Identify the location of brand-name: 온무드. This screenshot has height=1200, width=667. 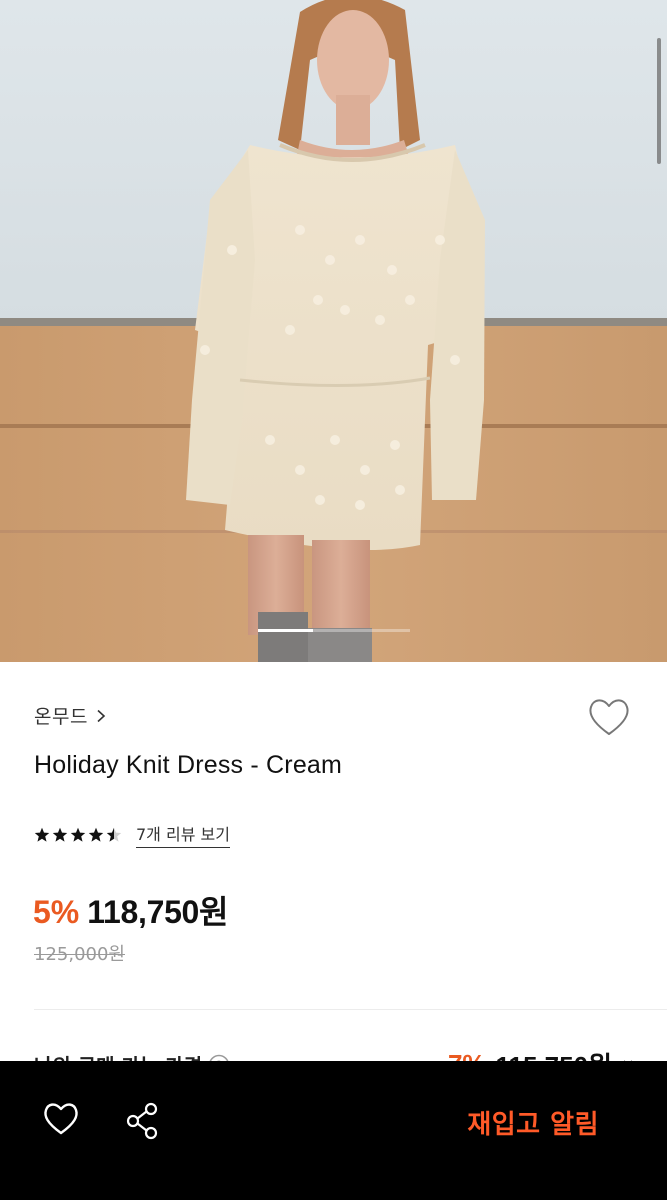
(61, 717).